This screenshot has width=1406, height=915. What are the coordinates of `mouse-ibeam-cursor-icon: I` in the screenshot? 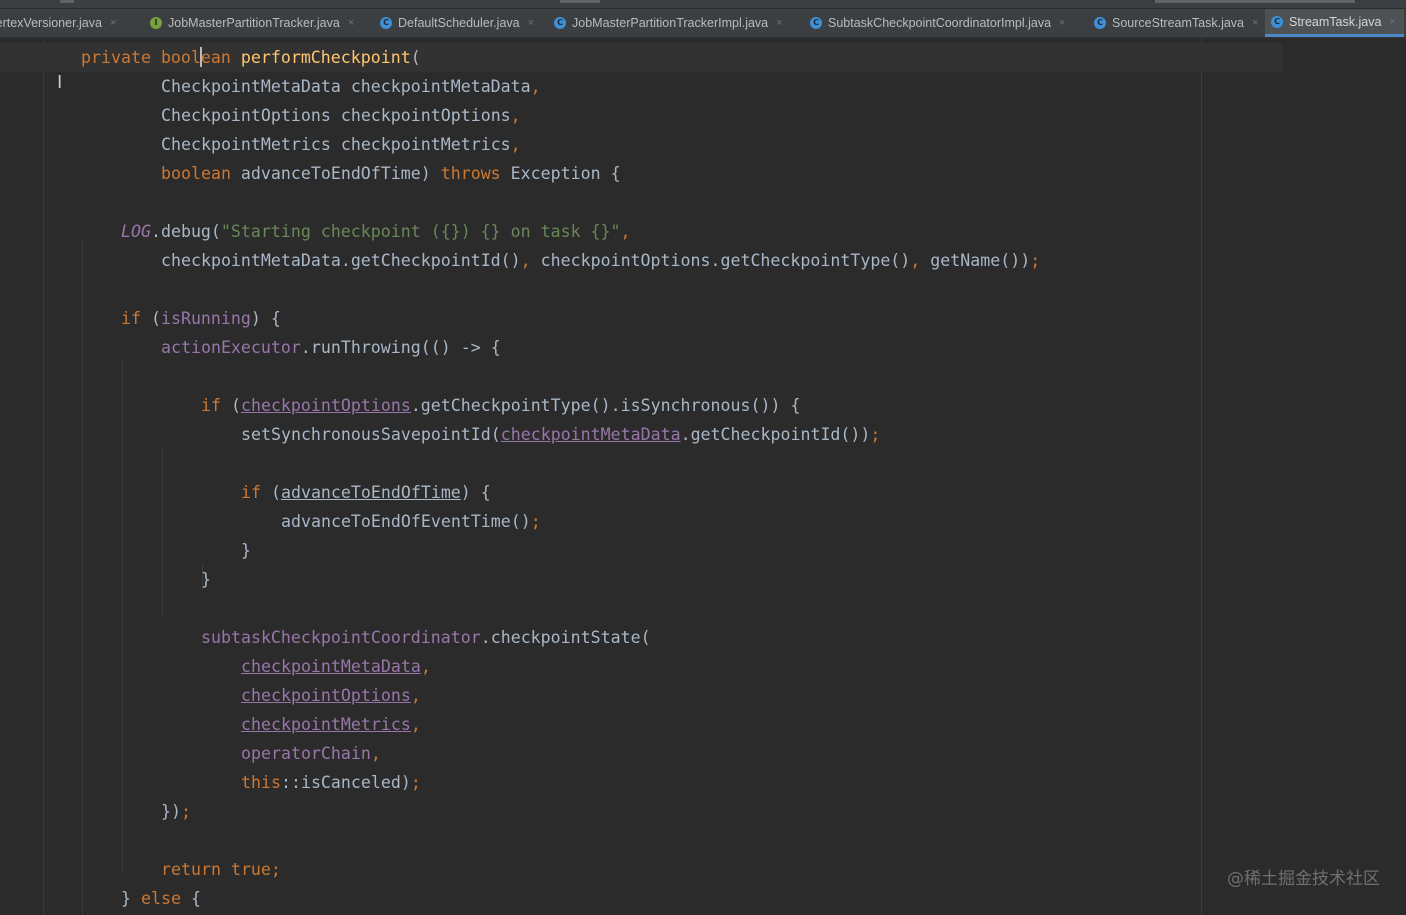 It's located at (60, 82).